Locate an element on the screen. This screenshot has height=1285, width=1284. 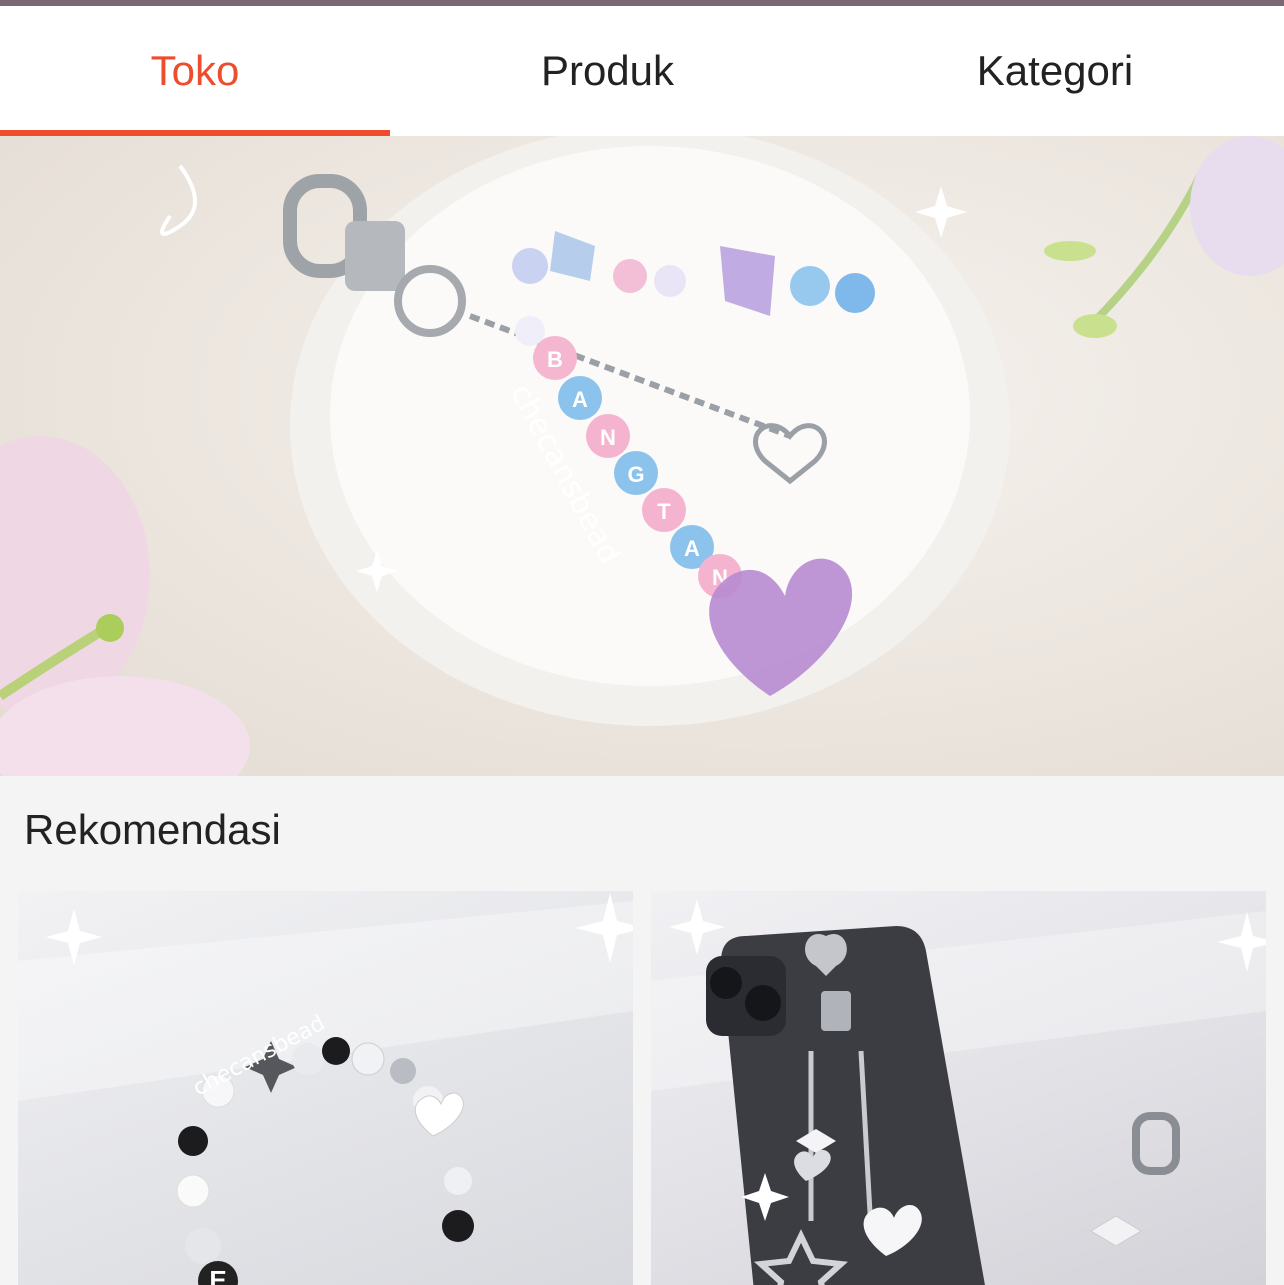
bead-letter: N is located at coordinates (608, 437).